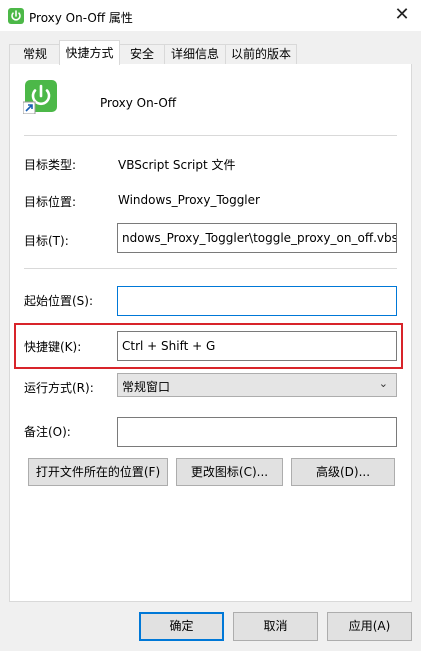 This screenshot has width=421, height=651. What do you see at coordinates (59, 388) in the screenshot?
I see `run-label: 运行方式(R):` at bounding box center [59, 388].